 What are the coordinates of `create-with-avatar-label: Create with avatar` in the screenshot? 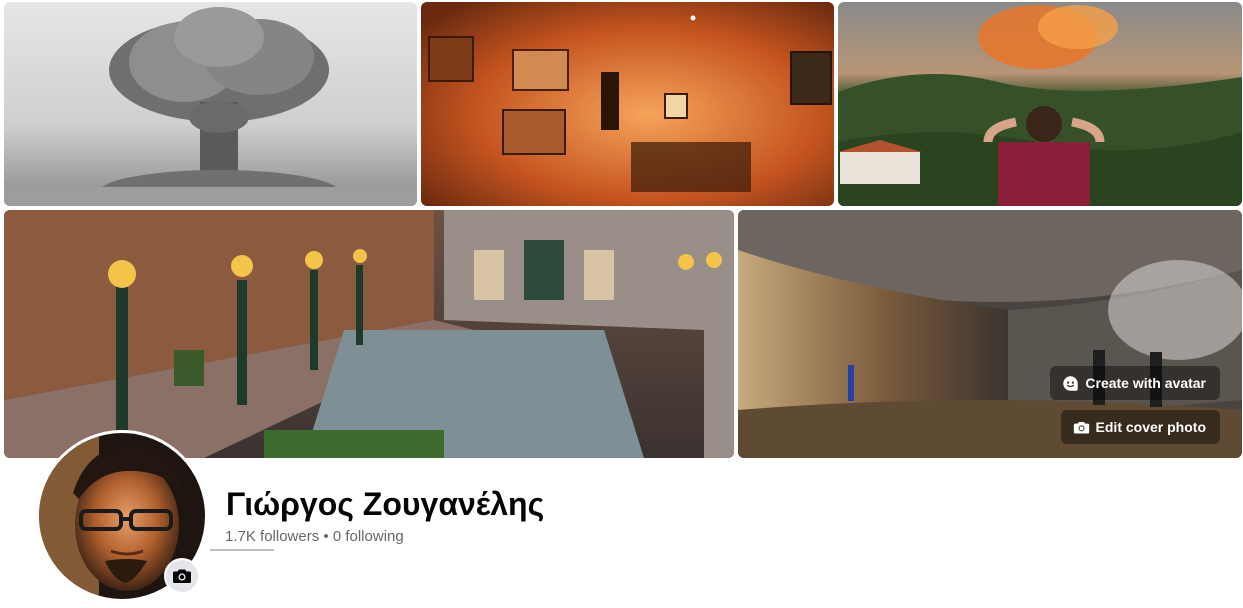 It's located at (1145, 383).